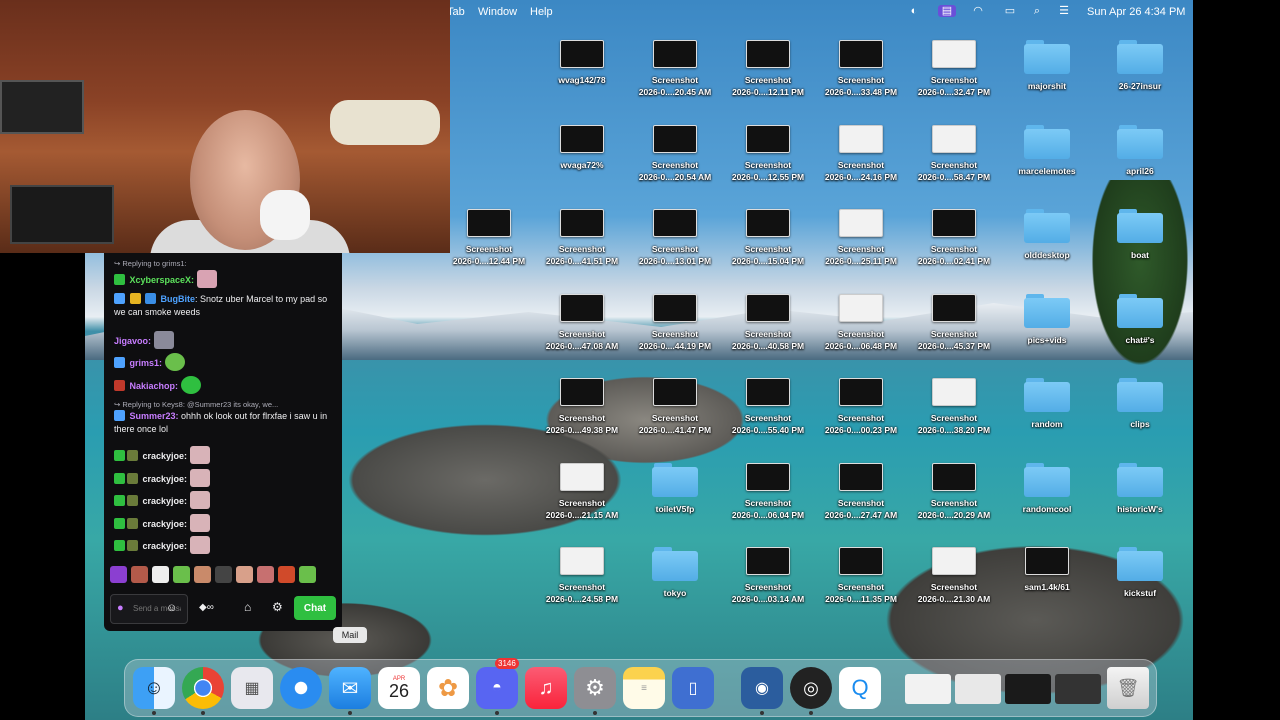 This screenshot has height=720, width=1280. What do you see at coordinates (154, 386) in the screenshot?
I see `chat-username: Nakiachop:` at bounding box center [154, 386].